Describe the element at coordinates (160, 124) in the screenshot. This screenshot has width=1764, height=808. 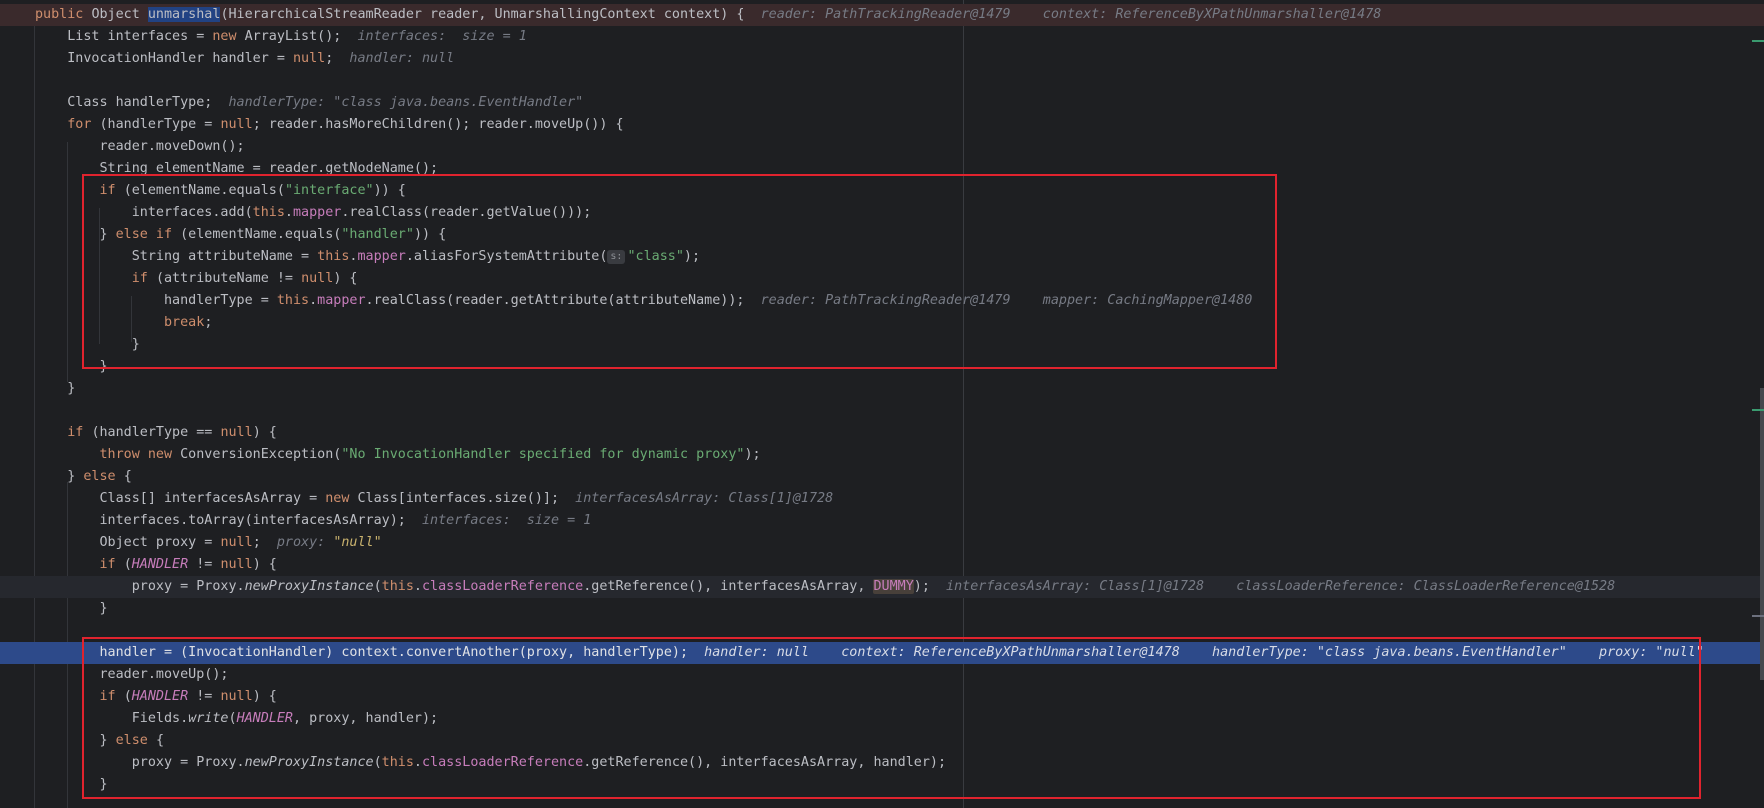
I see `code-token: (handlerType =` at that location.